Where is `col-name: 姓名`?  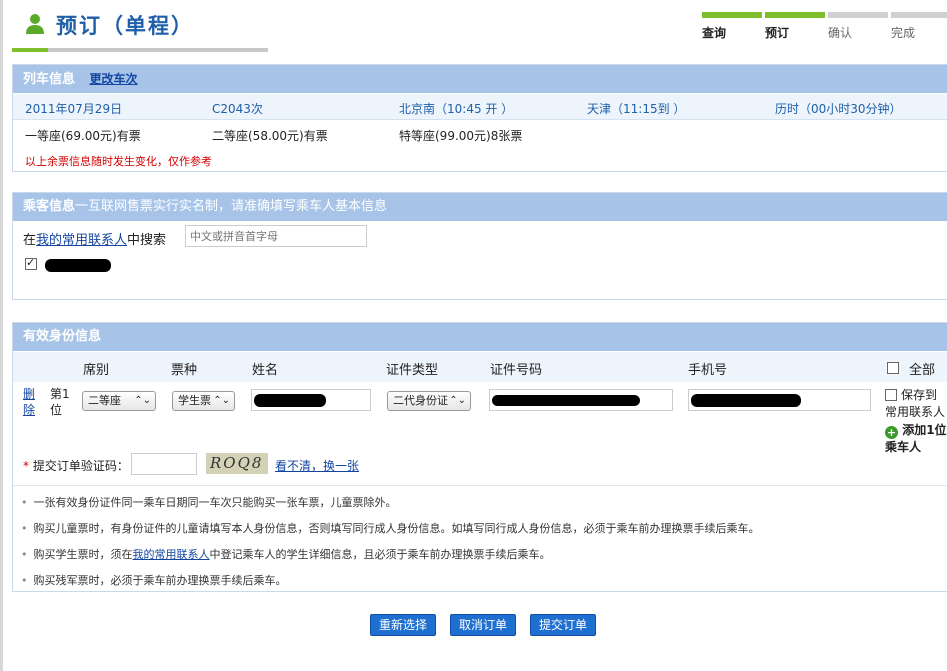 col-name: 姓名 is located at coordinates (265, 370).